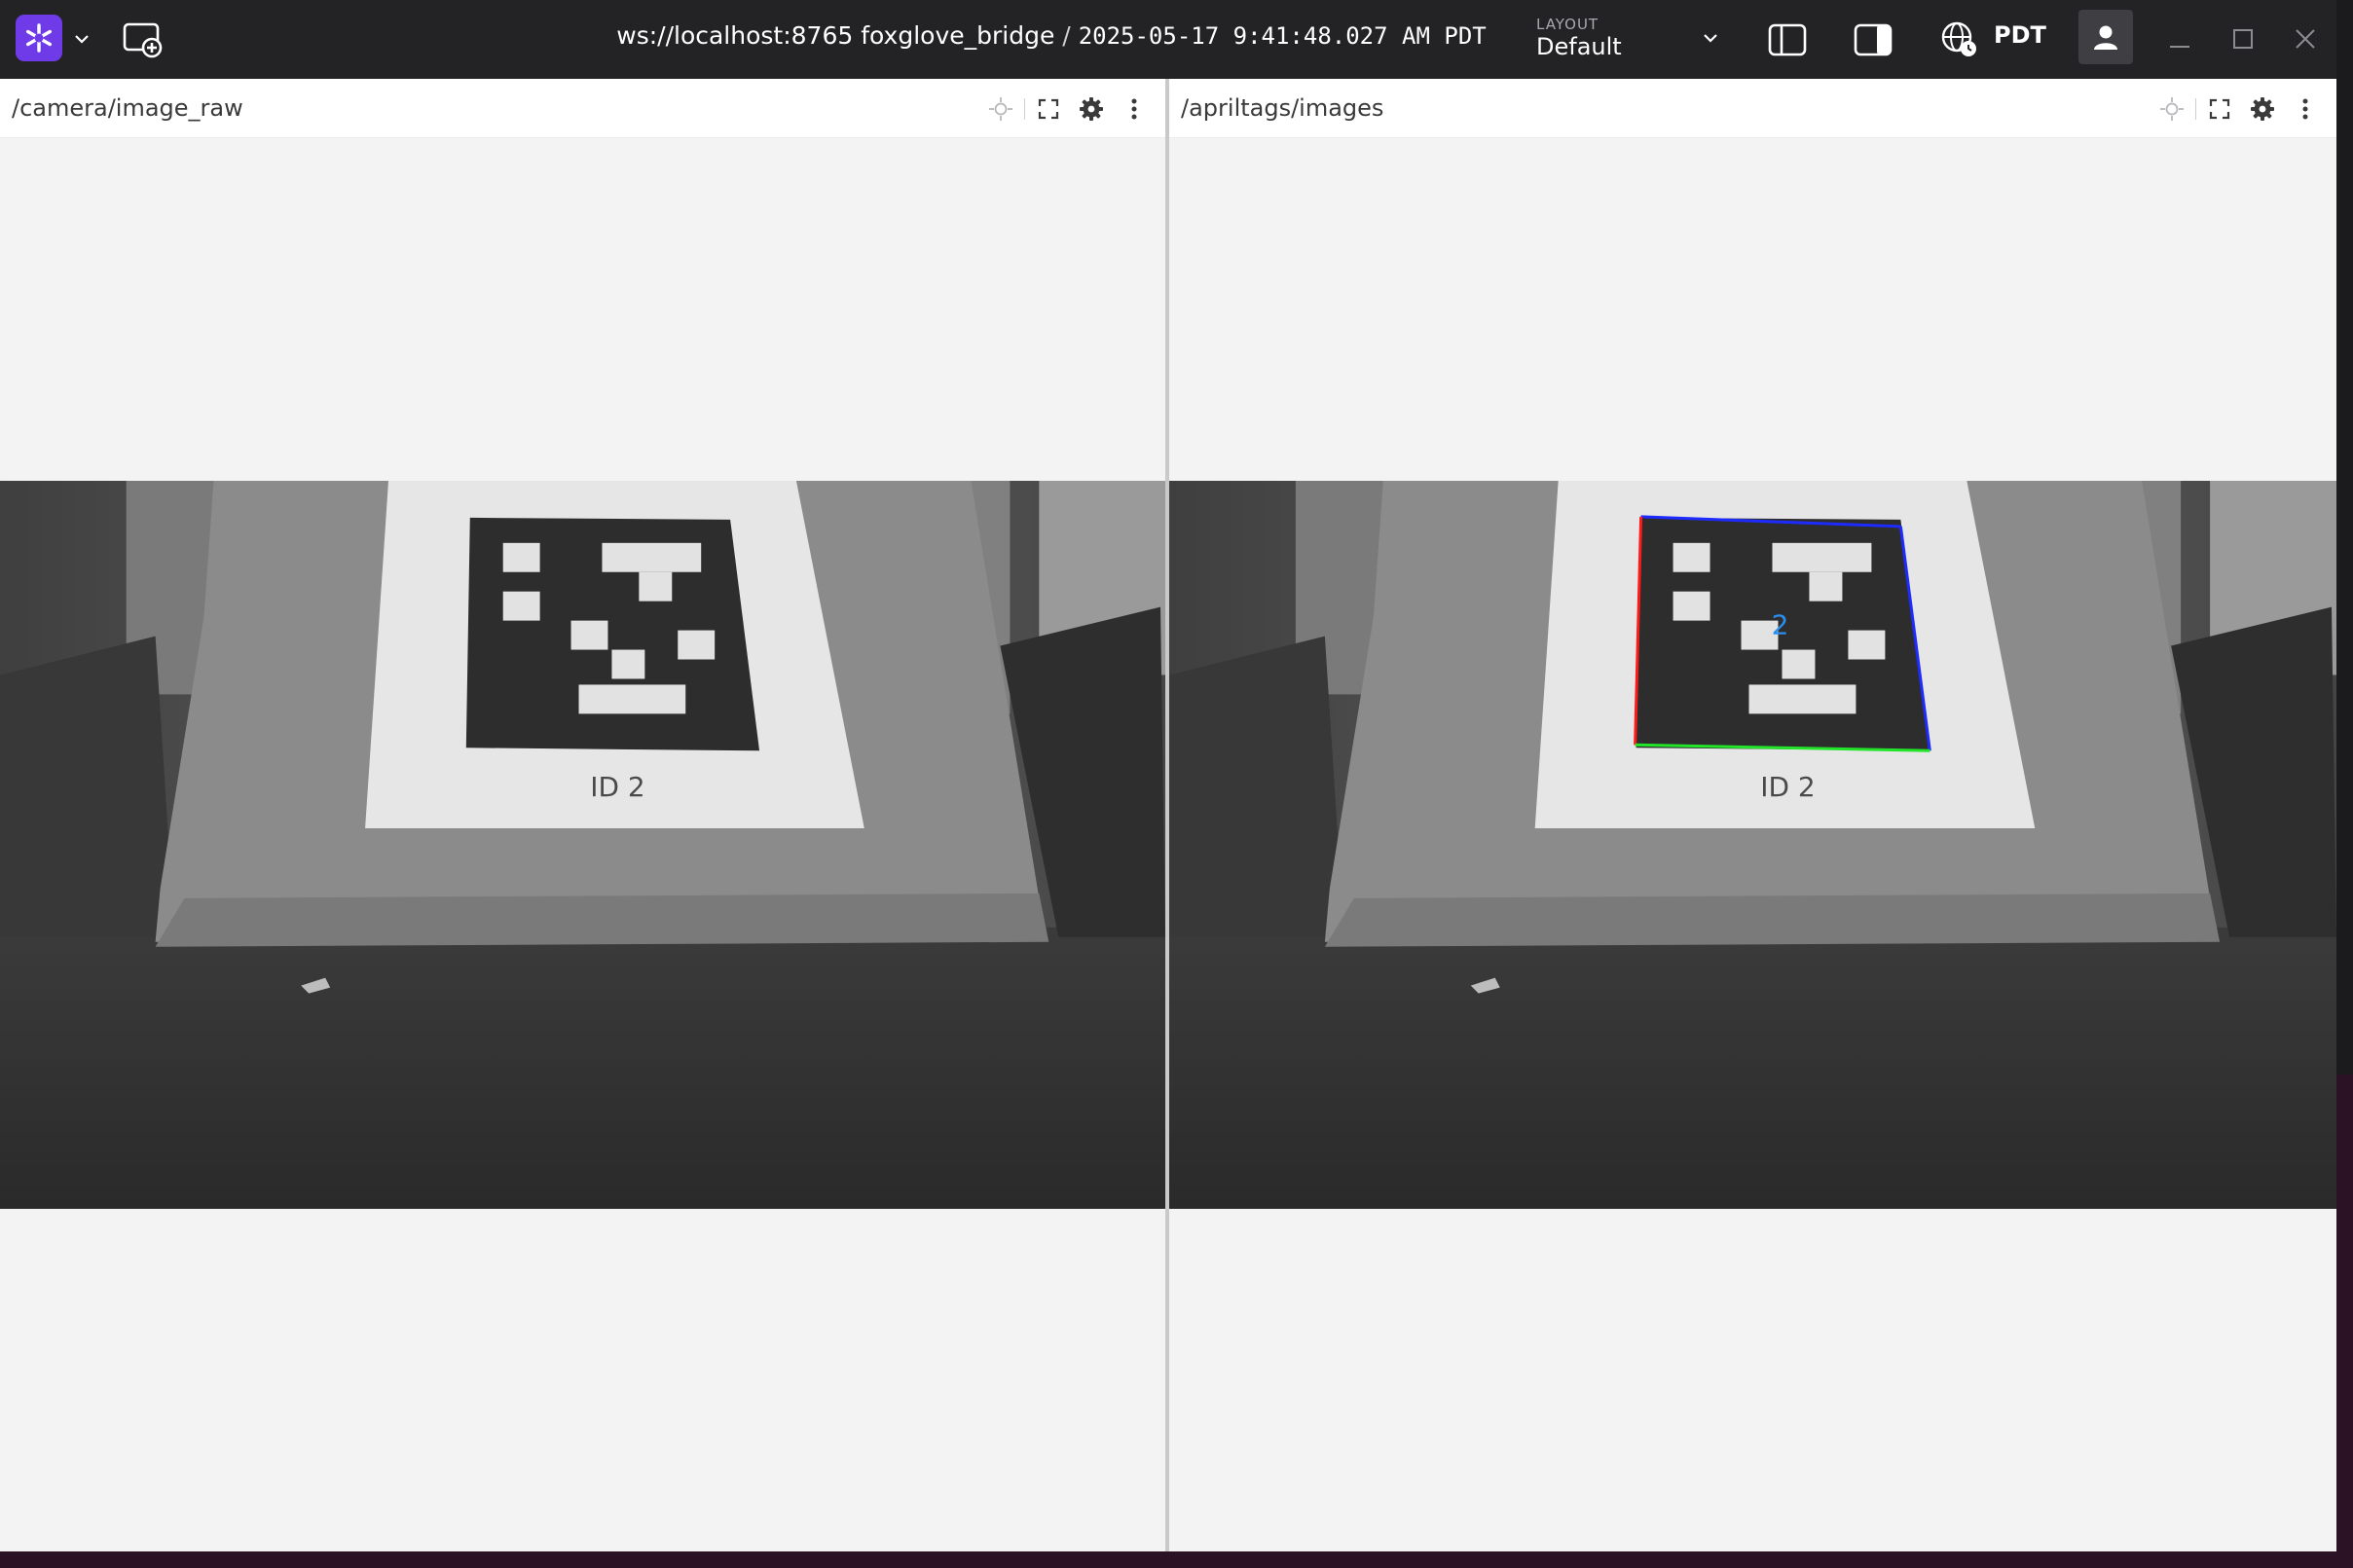  Describe the element at coordinates (1787, 40) in the screenshot. I see `left-sidebar-toggle-icon` at that location.